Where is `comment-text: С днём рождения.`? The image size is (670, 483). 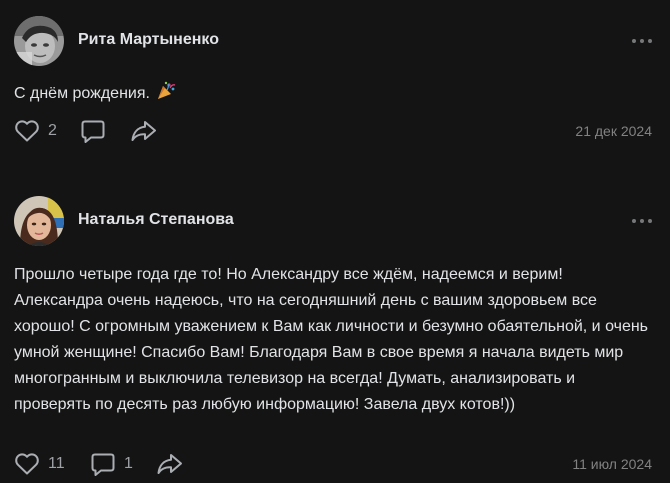 comment-text: С днём рождения. is located at coordinates (335, 95).